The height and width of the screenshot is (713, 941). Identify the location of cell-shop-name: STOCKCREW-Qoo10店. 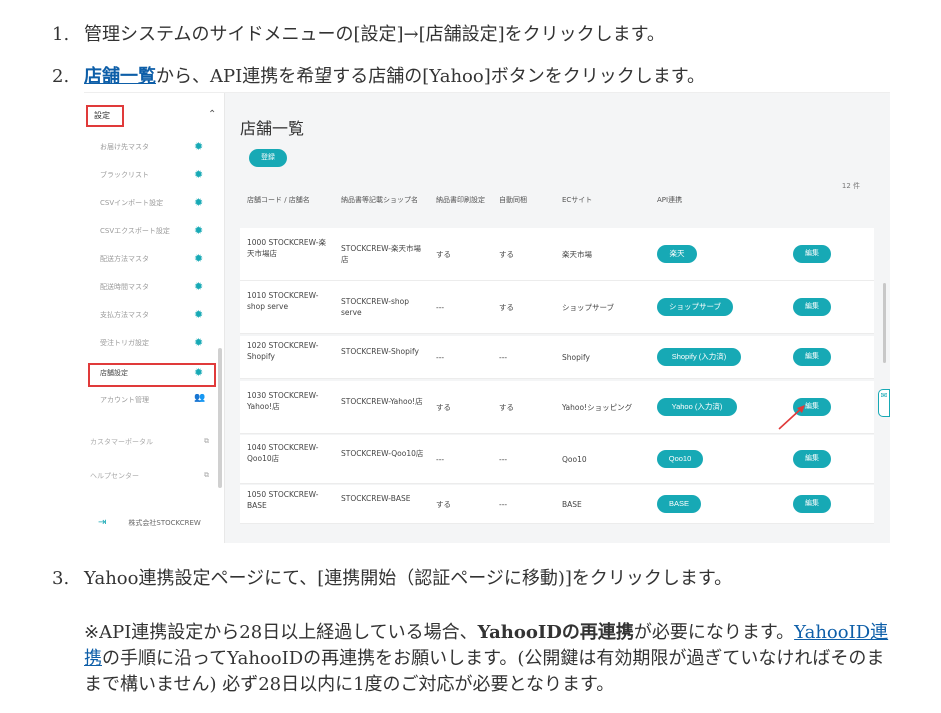
(382, 453).